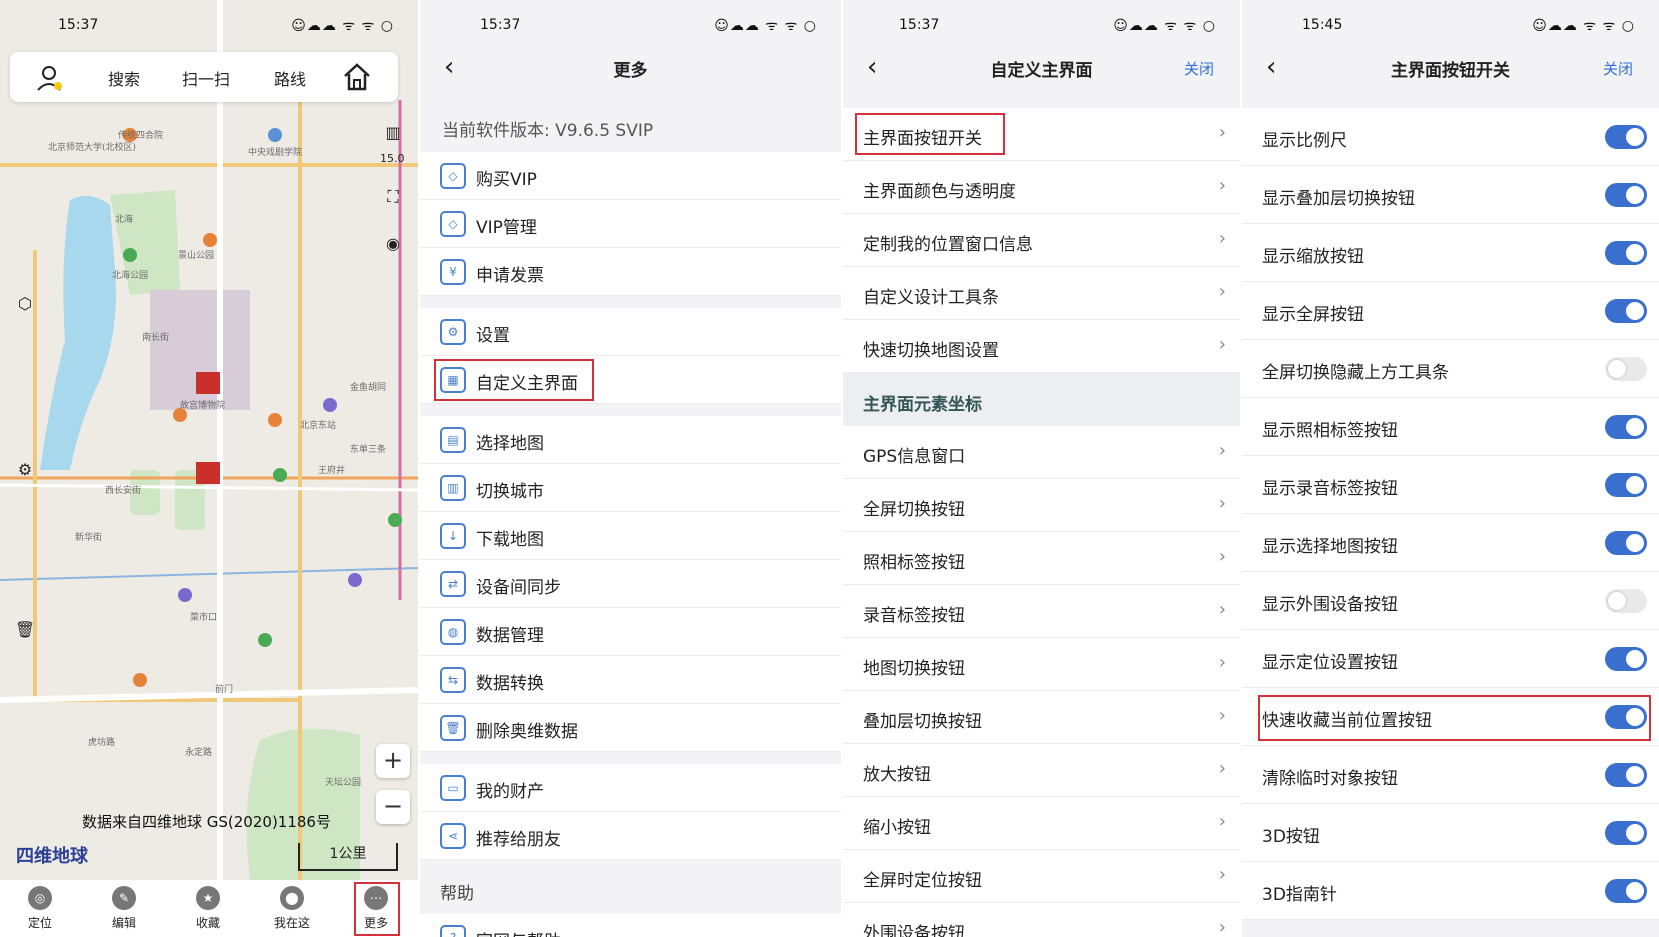  I want to click on menu-item-download-map: ↓ 下载地图, so click(630, 536).